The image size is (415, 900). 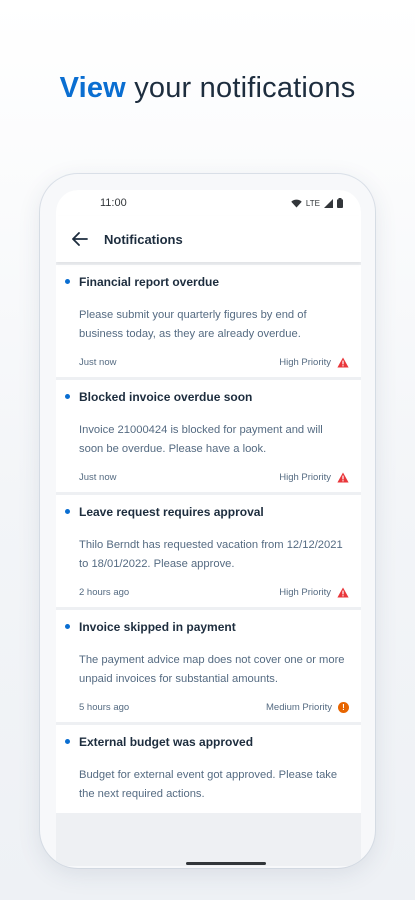 What do you see at coordinates (240, 88) in the screenshot?
I see `headline-rest: your notifications` at bounding box center [240, 88].